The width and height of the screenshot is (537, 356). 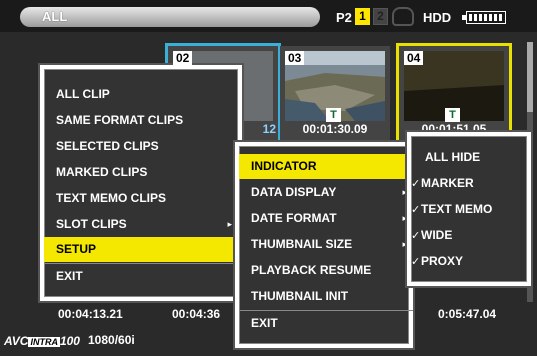 I want to click on clip-number: 04, so click(x=414, y=58).